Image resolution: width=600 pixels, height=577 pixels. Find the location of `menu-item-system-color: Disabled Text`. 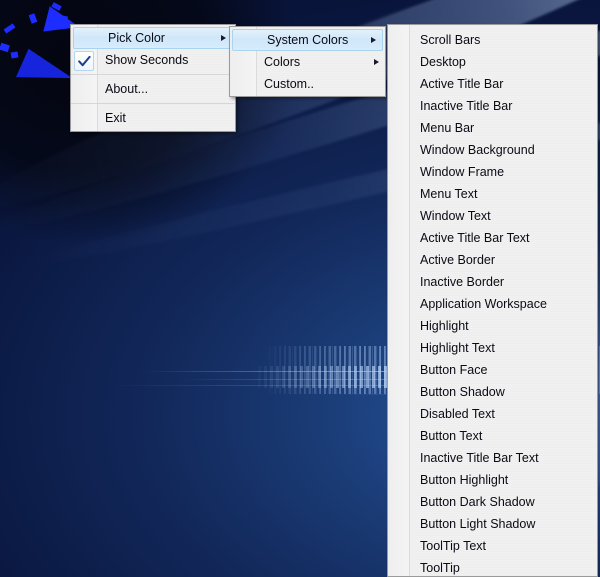

menu-item-system-color: Disabled Text is located at coordinates (492, 414).